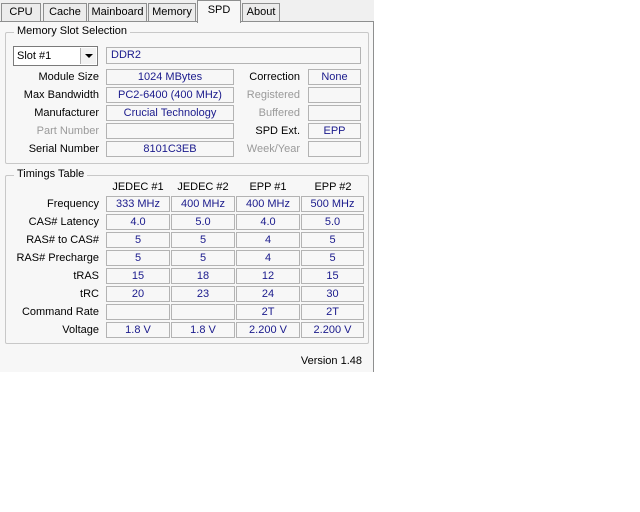 This screenshot has height=512, width=640. Describe the element at coordinates (170, 77) in the screenshot. I see `module-size-value: 1024 MBytes` at that location.